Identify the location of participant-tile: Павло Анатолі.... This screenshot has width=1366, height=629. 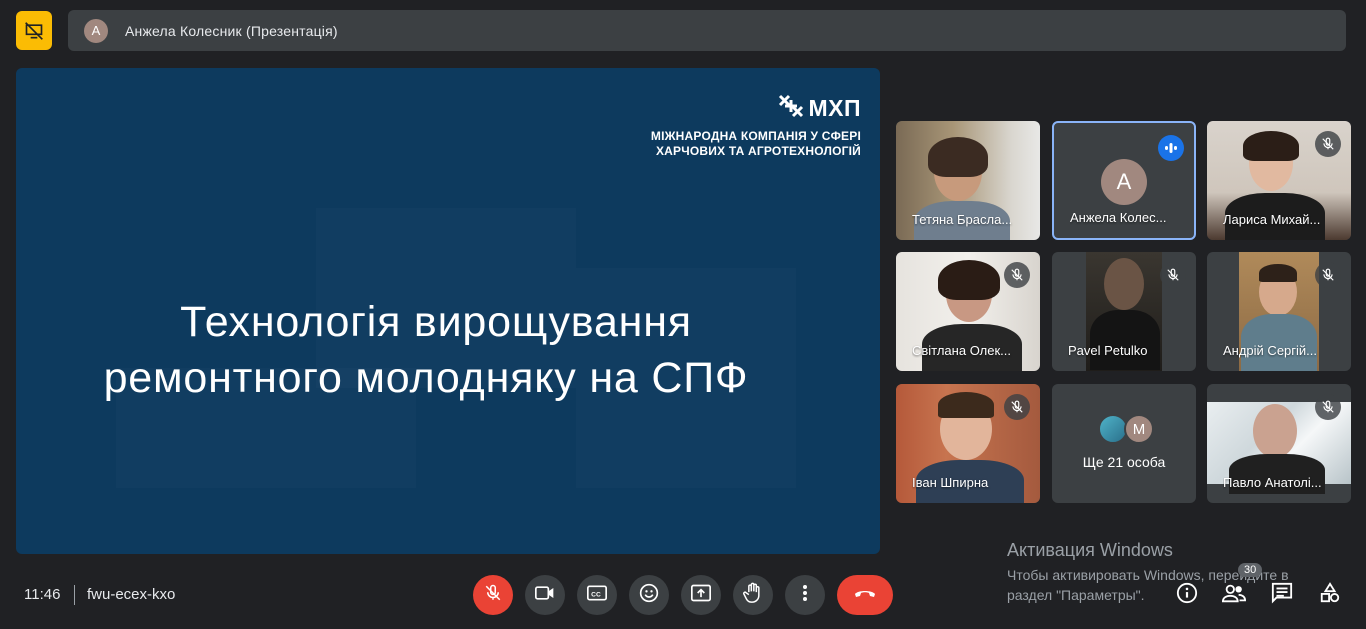
(1279, 443).